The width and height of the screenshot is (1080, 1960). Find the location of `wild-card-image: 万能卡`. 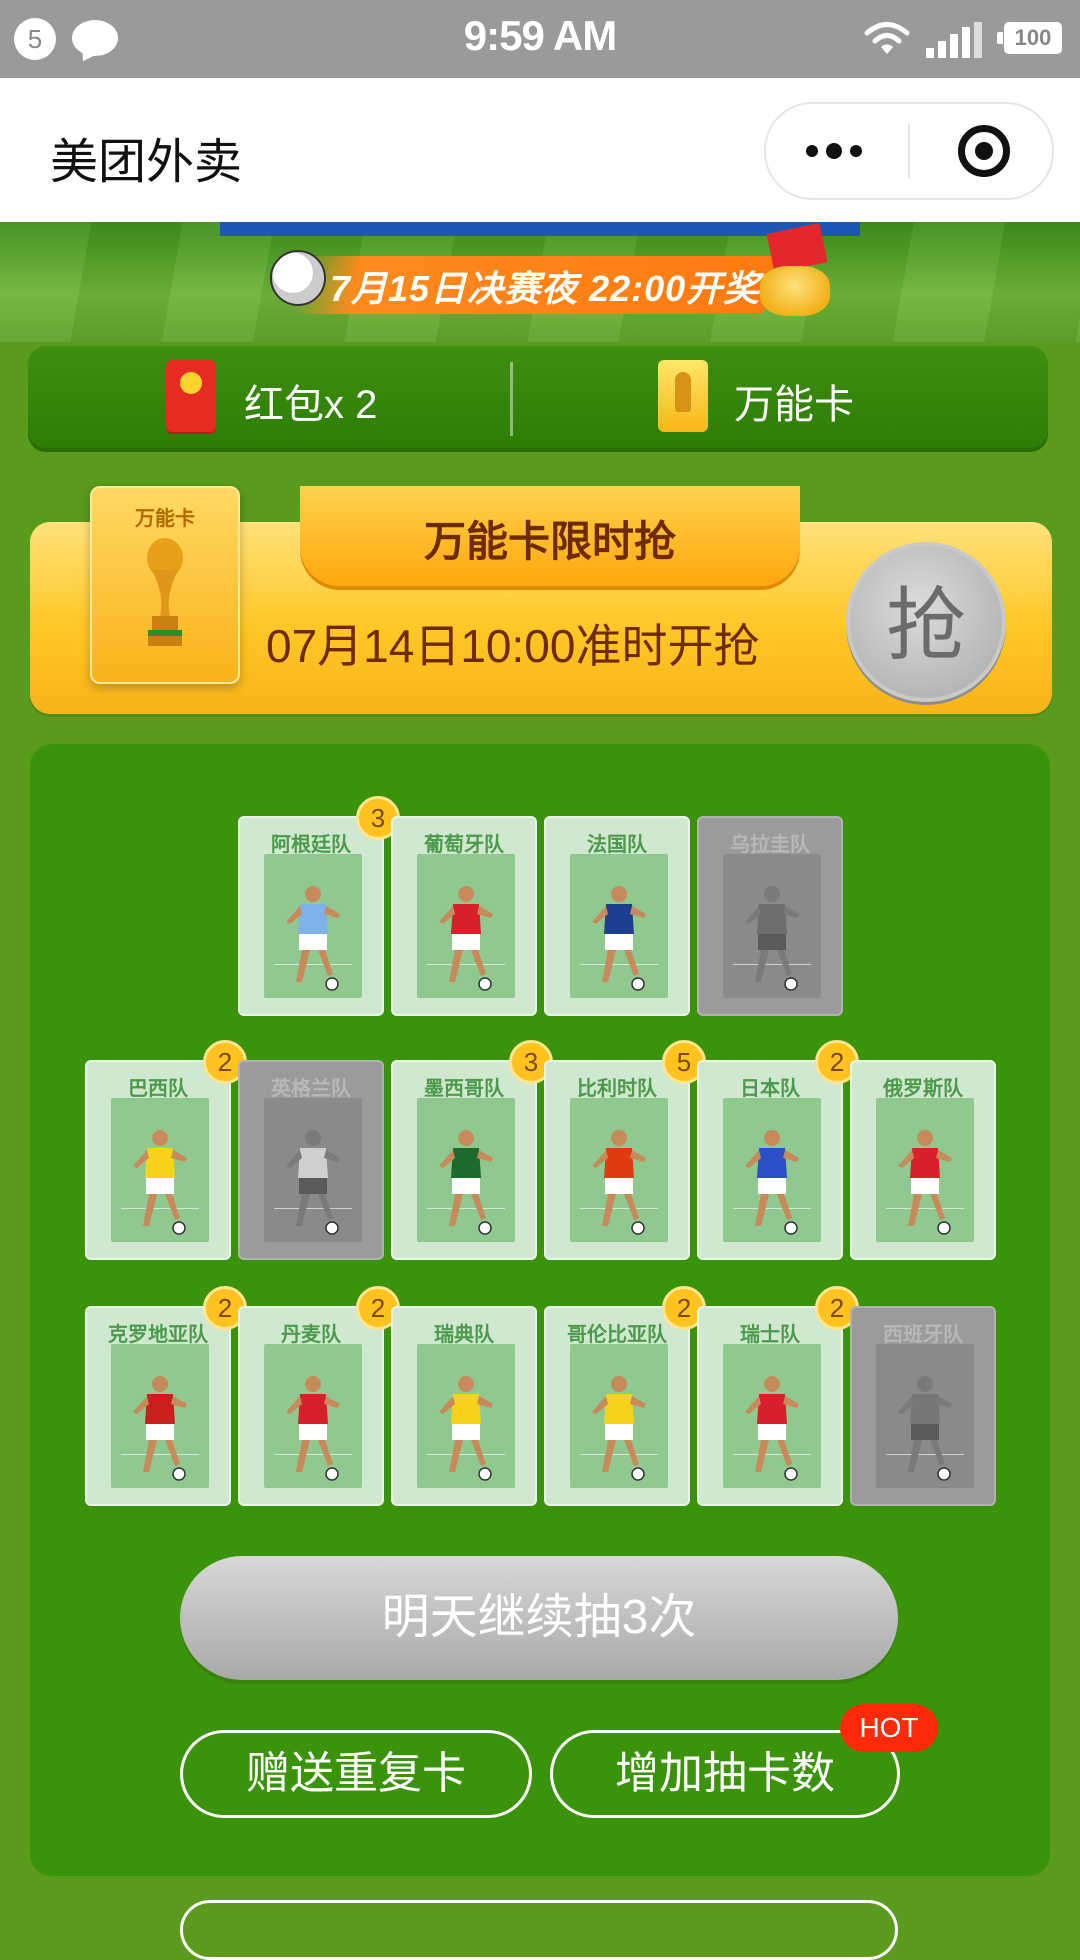

wild-card-image: 万能卡 is located at coordinates (165, 585).